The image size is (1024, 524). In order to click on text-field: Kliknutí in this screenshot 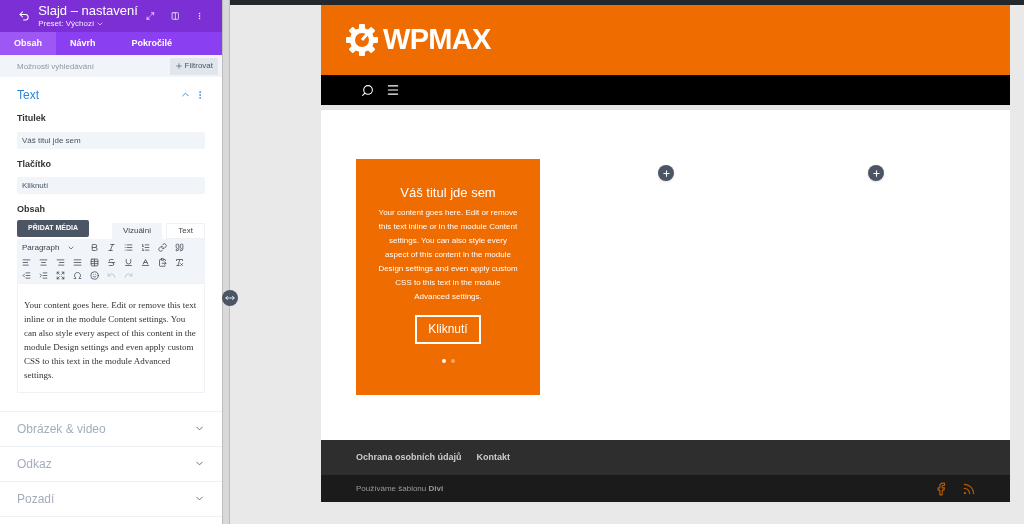, I will do `click(111, 185)`.